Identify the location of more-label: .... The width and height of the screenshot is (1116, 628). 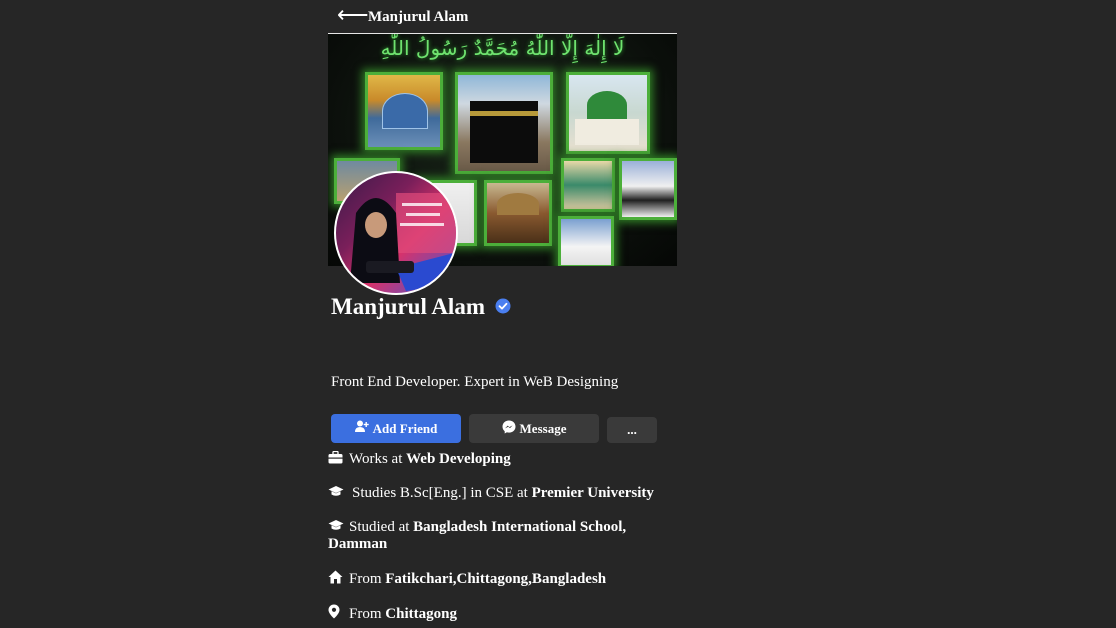
(632, 429).